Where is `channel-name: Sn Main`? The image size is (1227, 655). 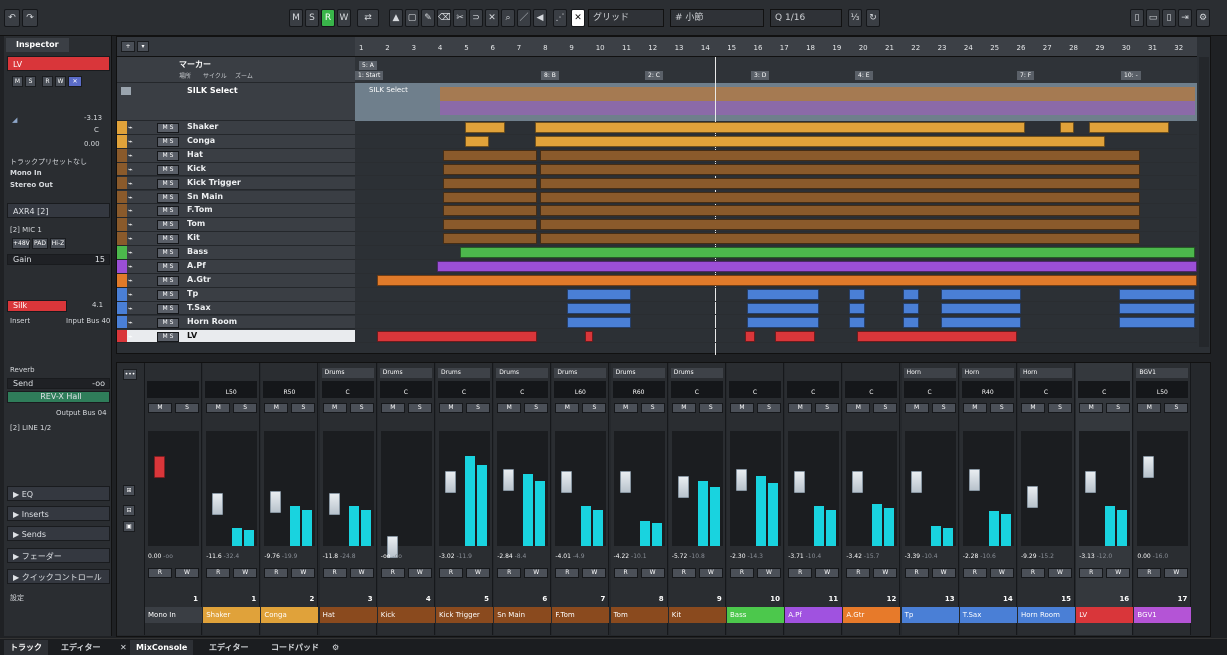 channel-name: Sn Main is located at coordinates (523, 615).